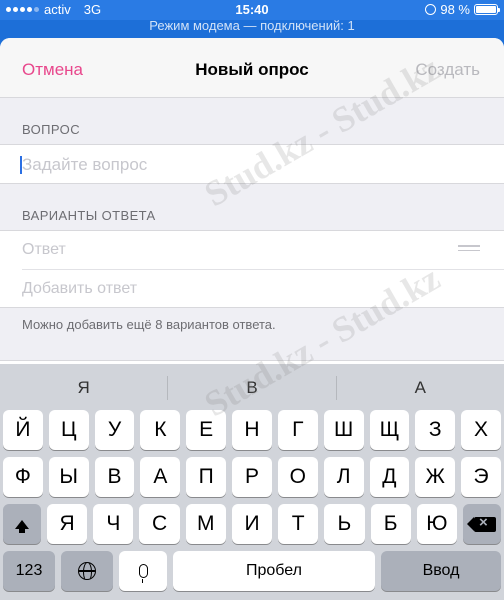 This screenshot has height=600, width=504. I want to click on letter-key: Х, so click(481, 430).